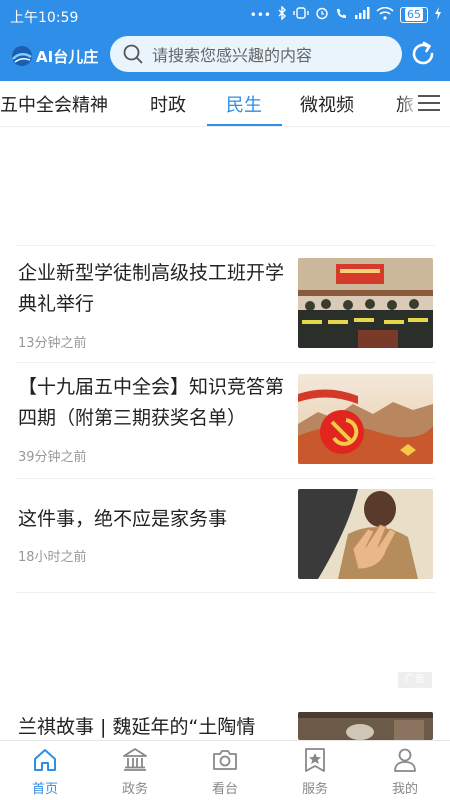 The height and width of the screenshot is (800, 450). Describe the element at coordinates (232, 55) in the screenshot. I see `search-placeholder: 请搜索您感兴趣的内容` at that location.